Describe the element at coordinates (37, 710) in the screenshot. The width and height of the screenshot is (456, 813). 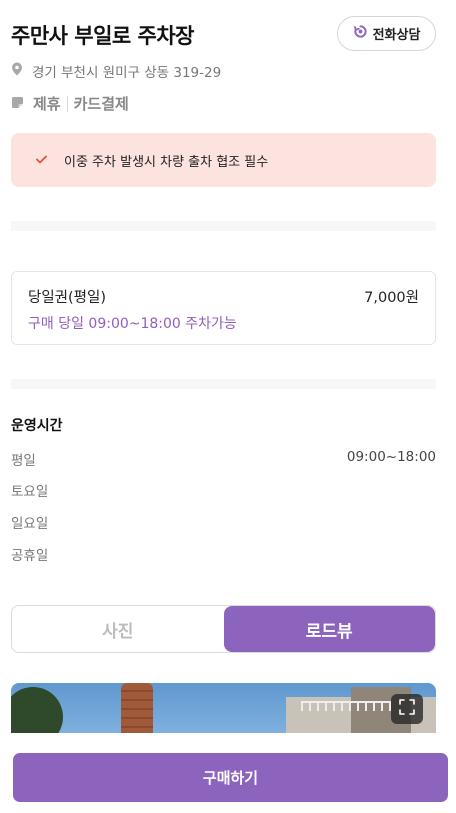
I see `roadview-tree` at that location.